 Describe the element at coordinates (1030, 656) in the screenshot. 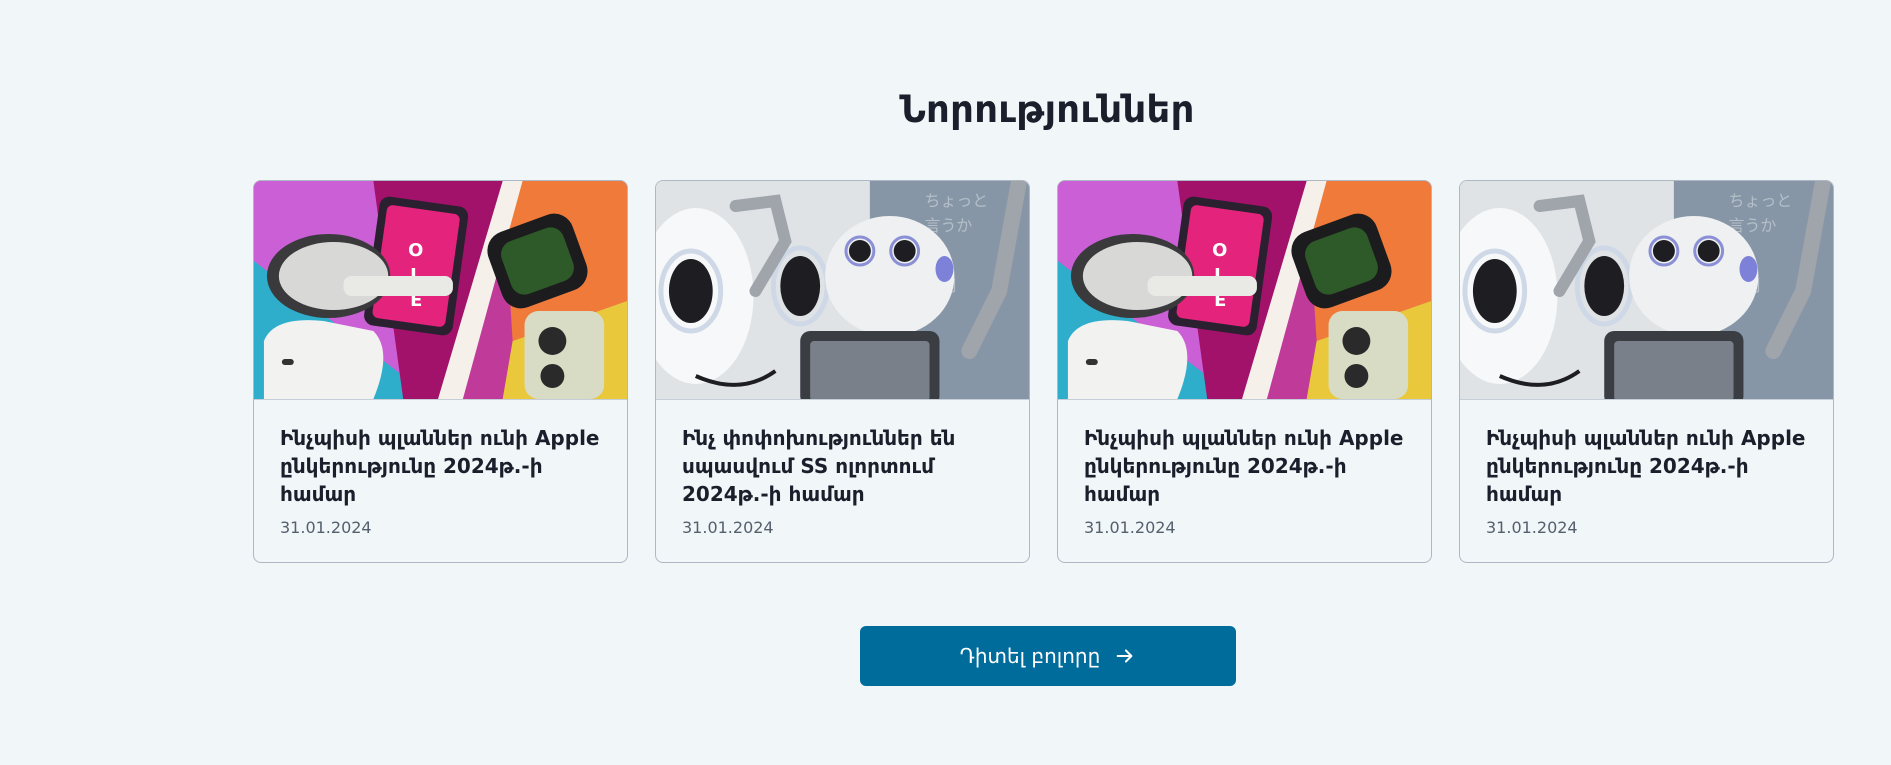

I see `view-all-label: Դիտել բոլորը` at that location.